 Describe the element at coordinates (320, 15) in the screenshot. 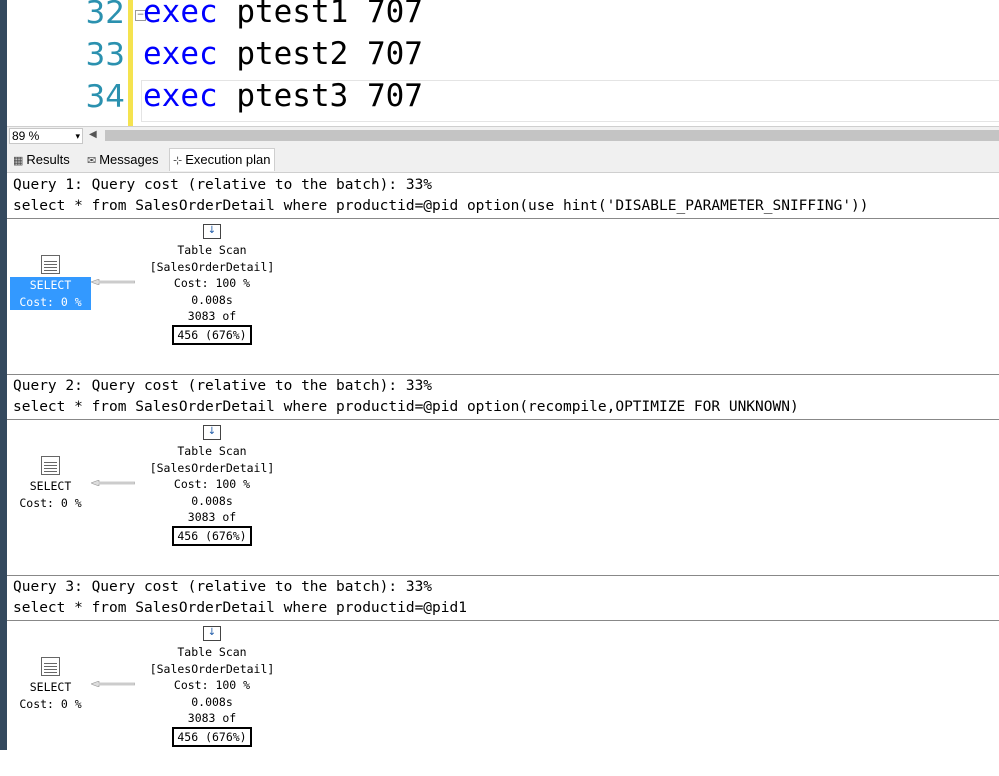

I see `code-args: ptest1 707` at that location.